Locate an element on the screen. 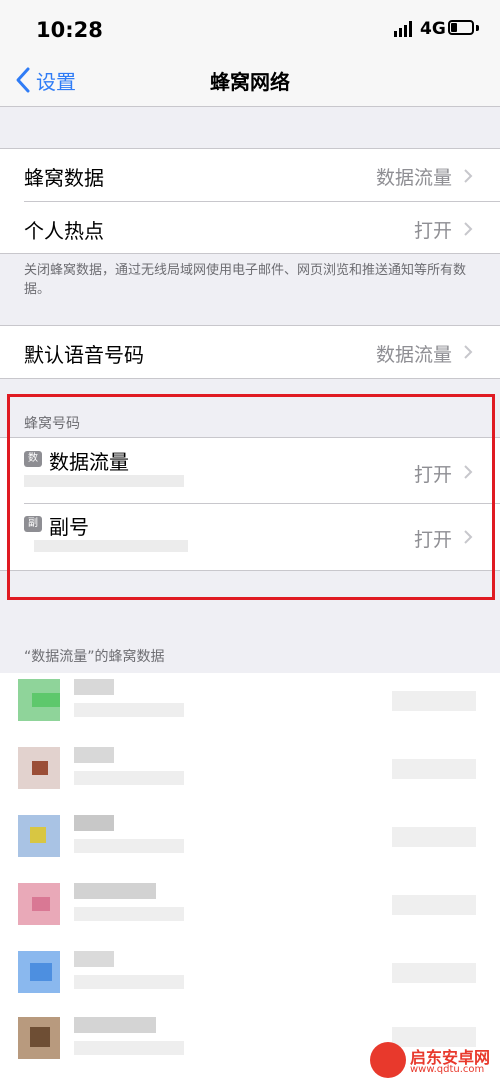 Image resolution: width=500 pixels, height=1082 pixels. default-voice-label: 默认语音号码 is located at coordinates (84, 353).